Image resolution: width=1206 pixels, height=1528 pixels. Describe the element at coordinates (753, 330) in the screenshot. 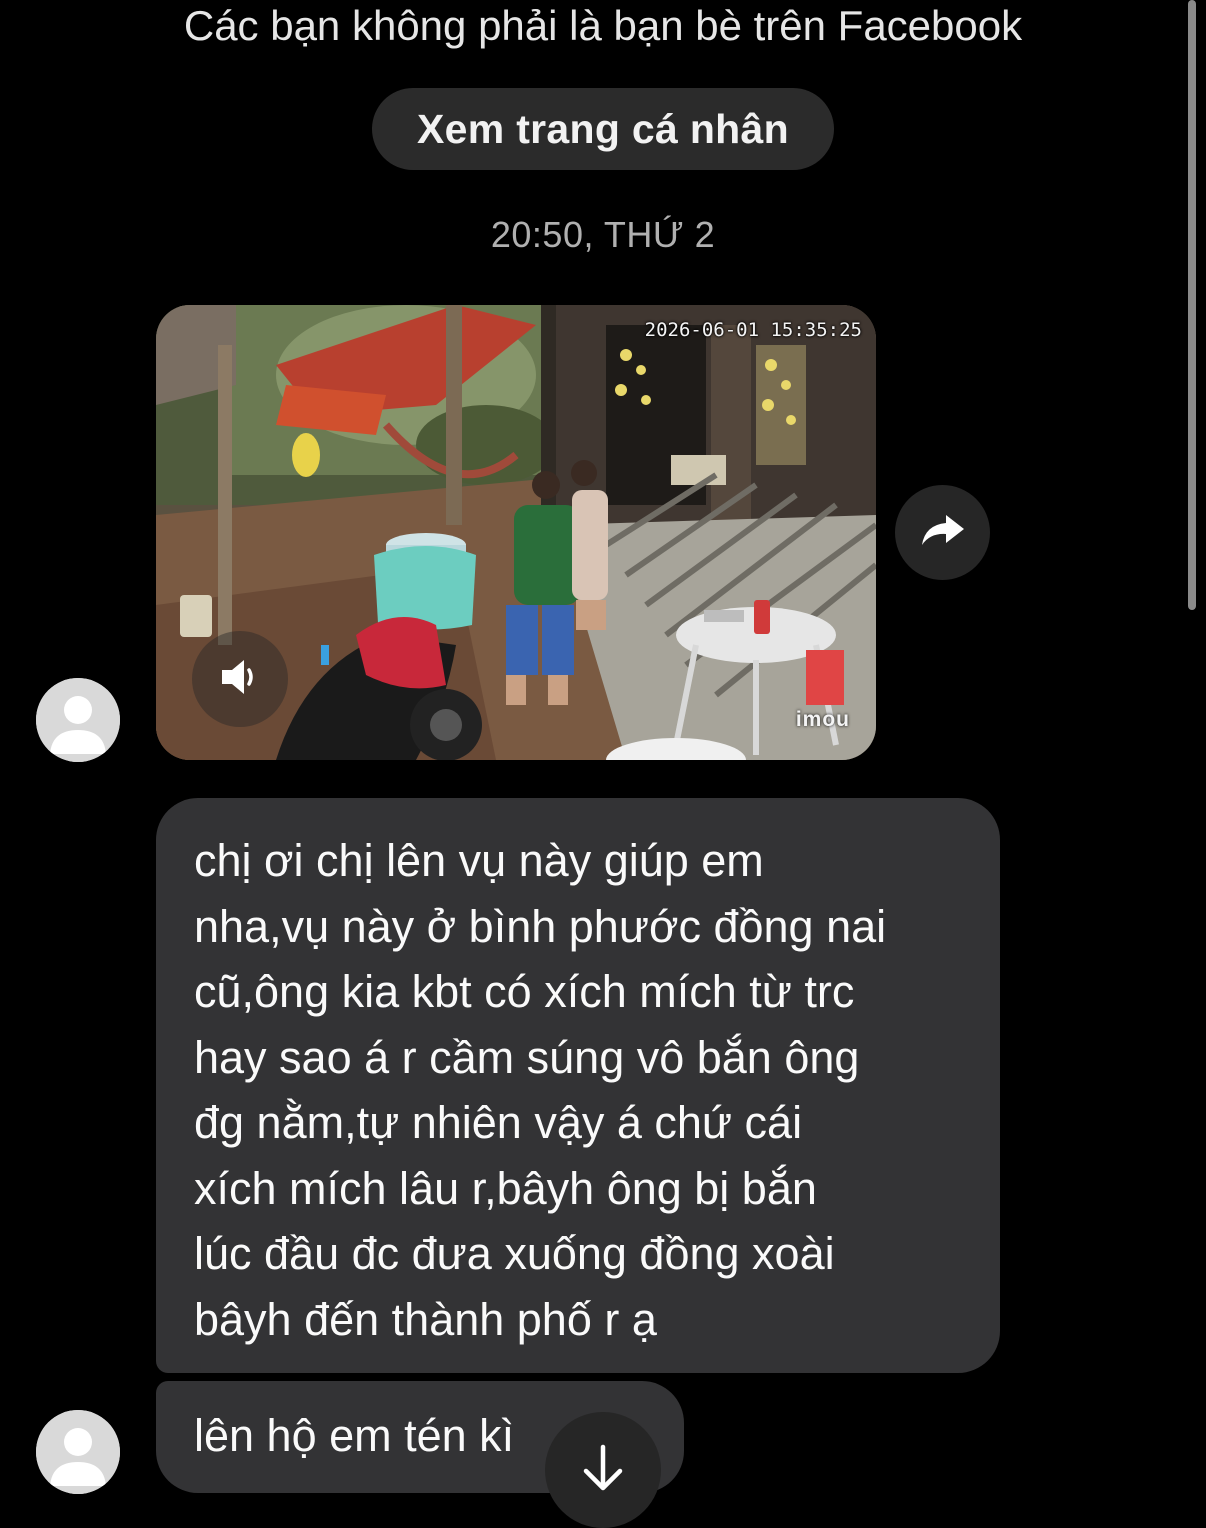

I see `camera-timestamp: 2026-06-01 15:35:25` at that location.